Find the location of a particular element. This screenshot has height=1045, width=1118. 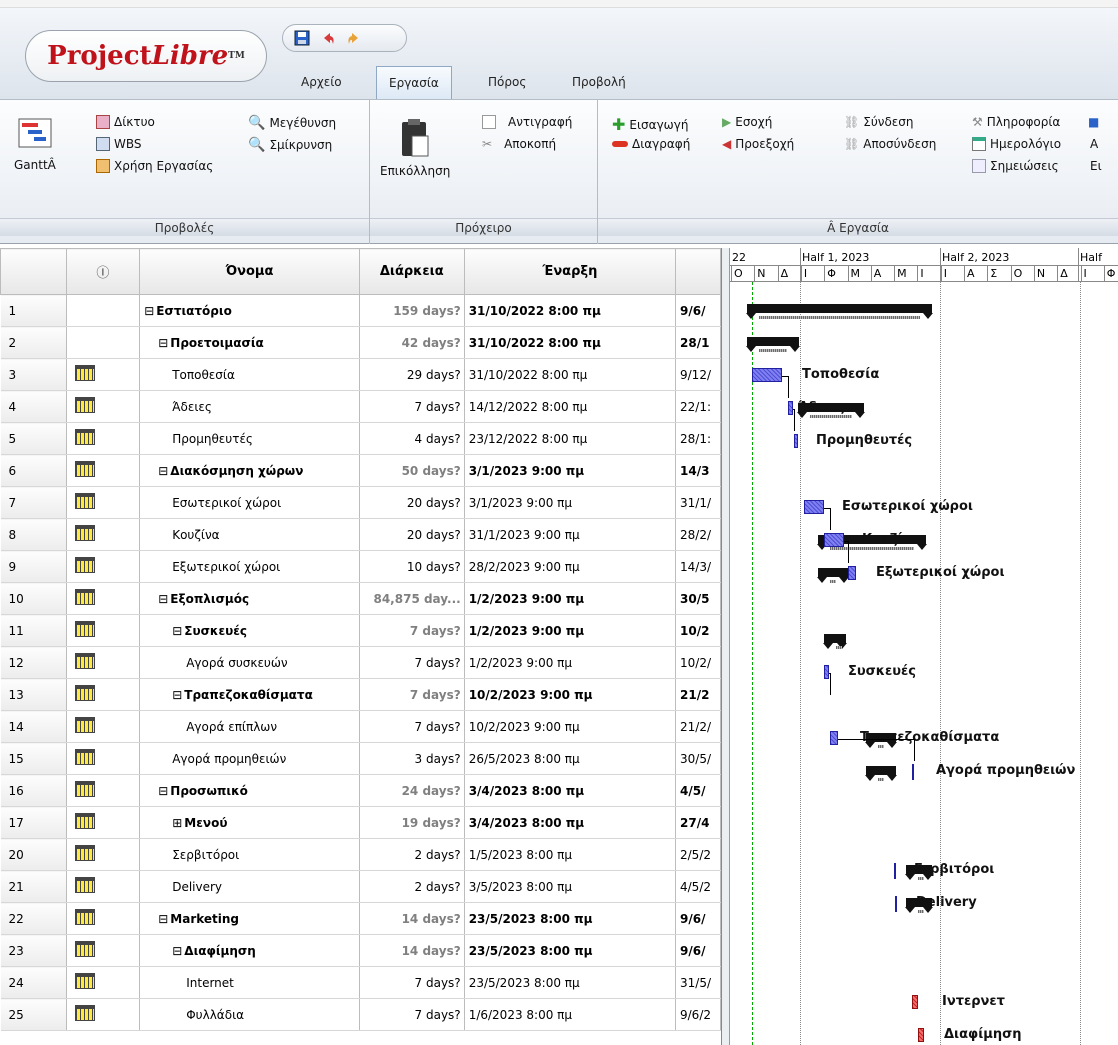

row-number: 3 is located at coordinates (33, 374).